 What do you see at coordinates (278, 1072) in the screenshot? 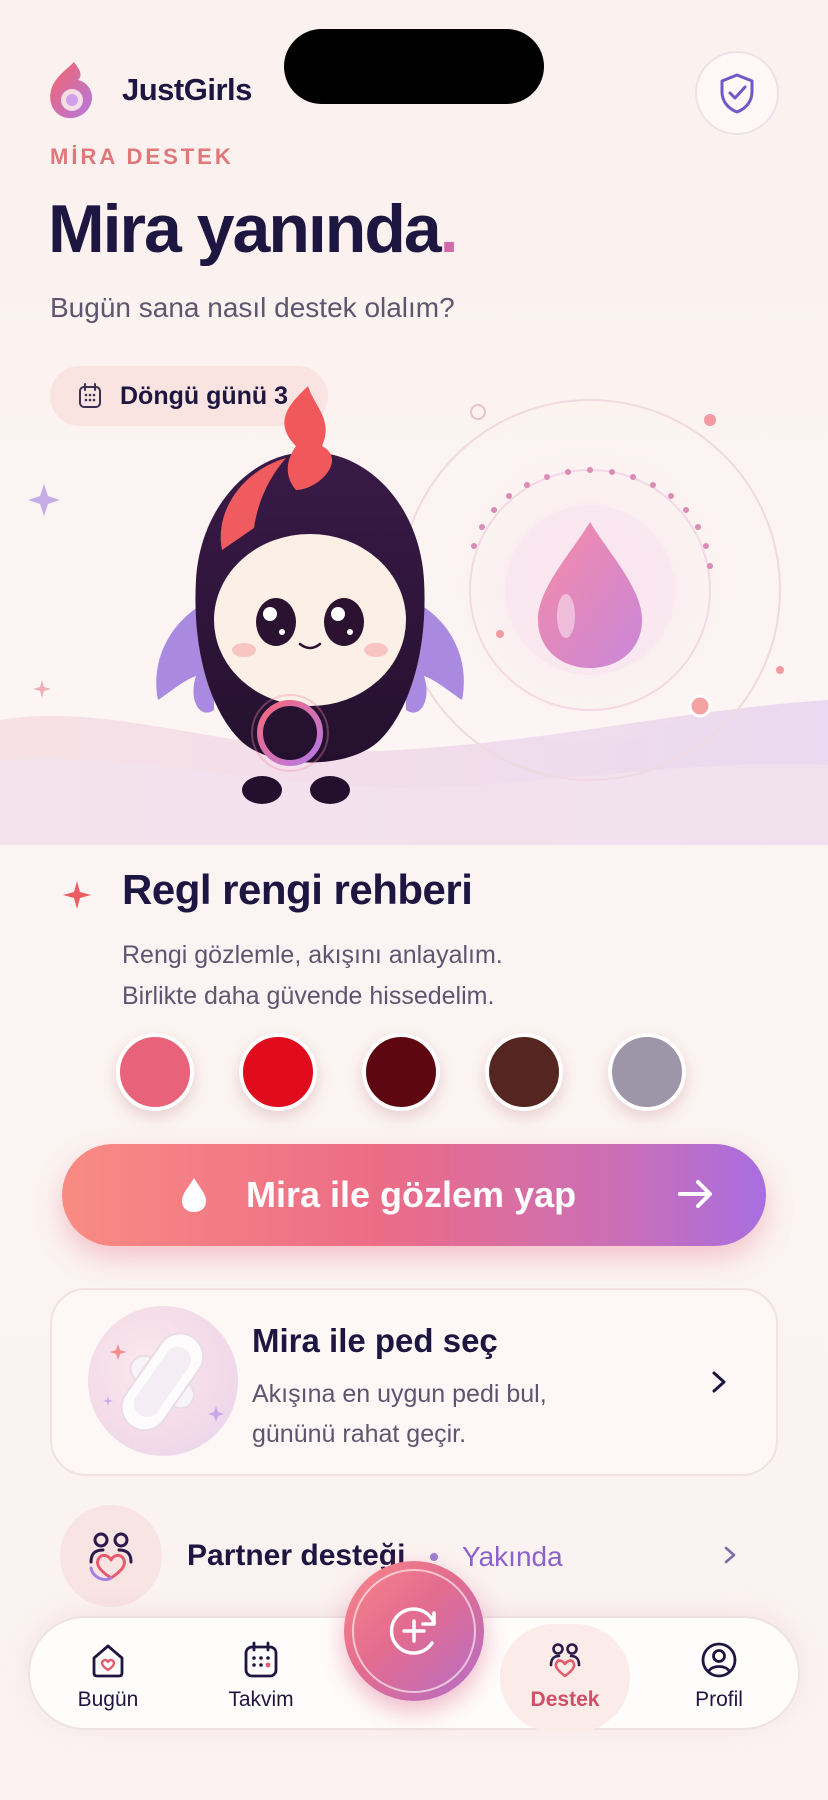
I see `color-swatch-bright-red` at bounding box center [278, 1072].